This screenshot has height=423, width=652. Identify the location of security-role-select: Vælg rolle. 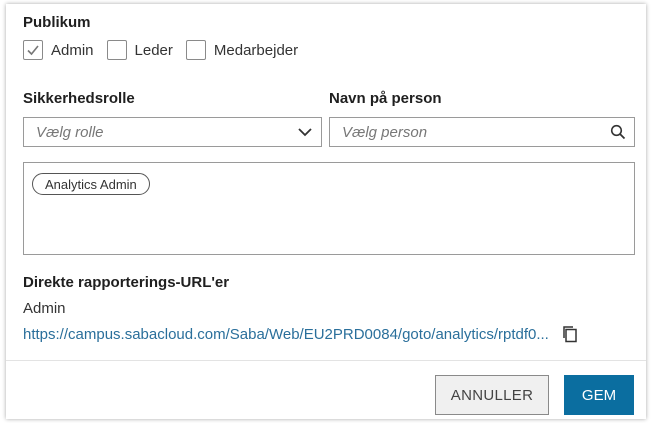
(172, 132).